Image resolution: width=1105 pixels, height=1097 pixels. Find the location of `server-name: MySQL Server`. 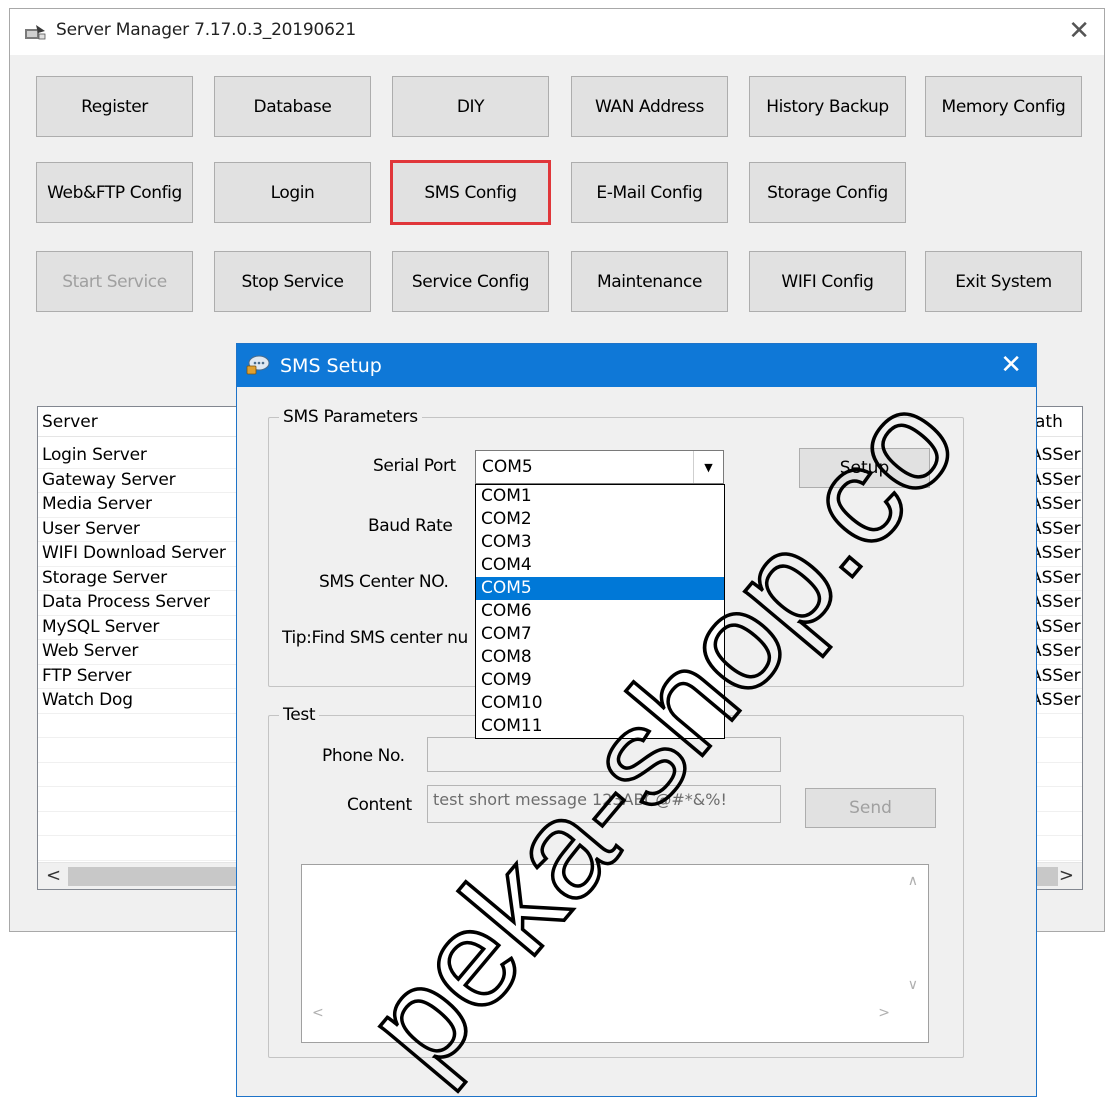

server-name: MySQL Server is located at coordinates (101, 626).